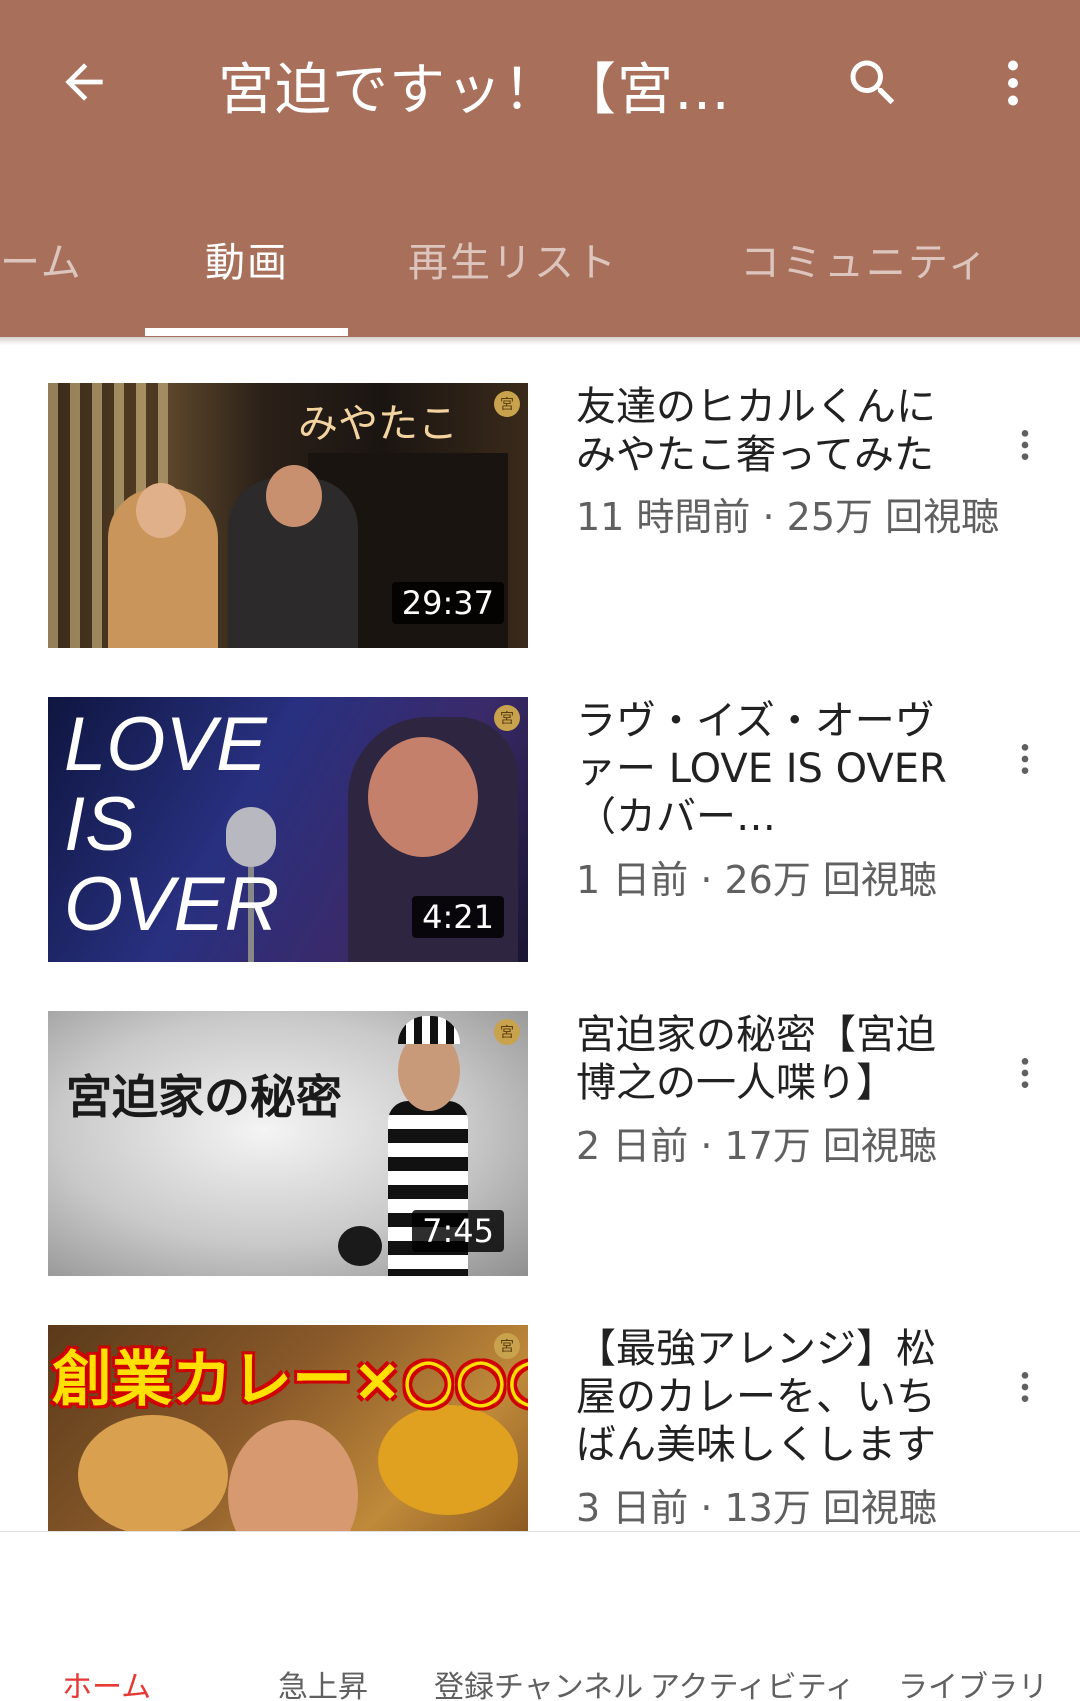 The width and height of the screenshot is (1080, 1701). I want to click on video-meta: 2 日前 · 17万 回視聴, so click(756, 1146).